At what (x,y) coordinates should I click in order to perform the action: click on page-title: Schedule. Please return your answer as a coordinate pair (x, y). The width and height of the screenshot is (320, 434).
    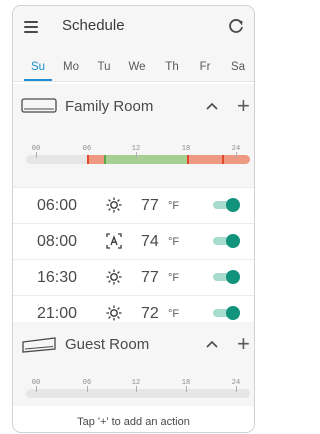
    Looking at the image, I should click on (93, 25).